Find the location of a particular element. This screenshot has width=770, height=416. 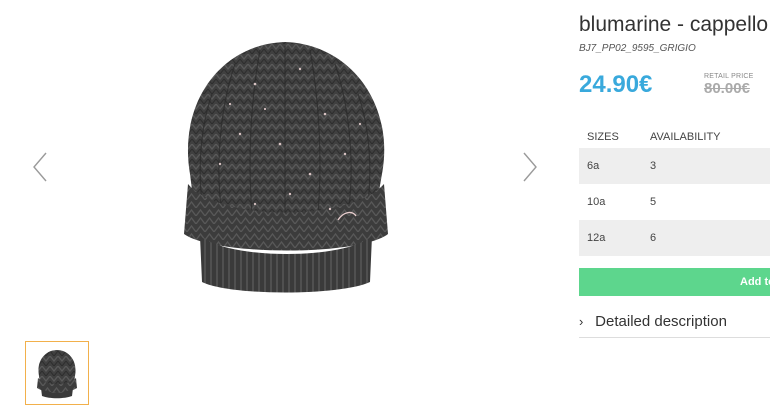

chevron-left-icon is located at coordinates (40, 167).